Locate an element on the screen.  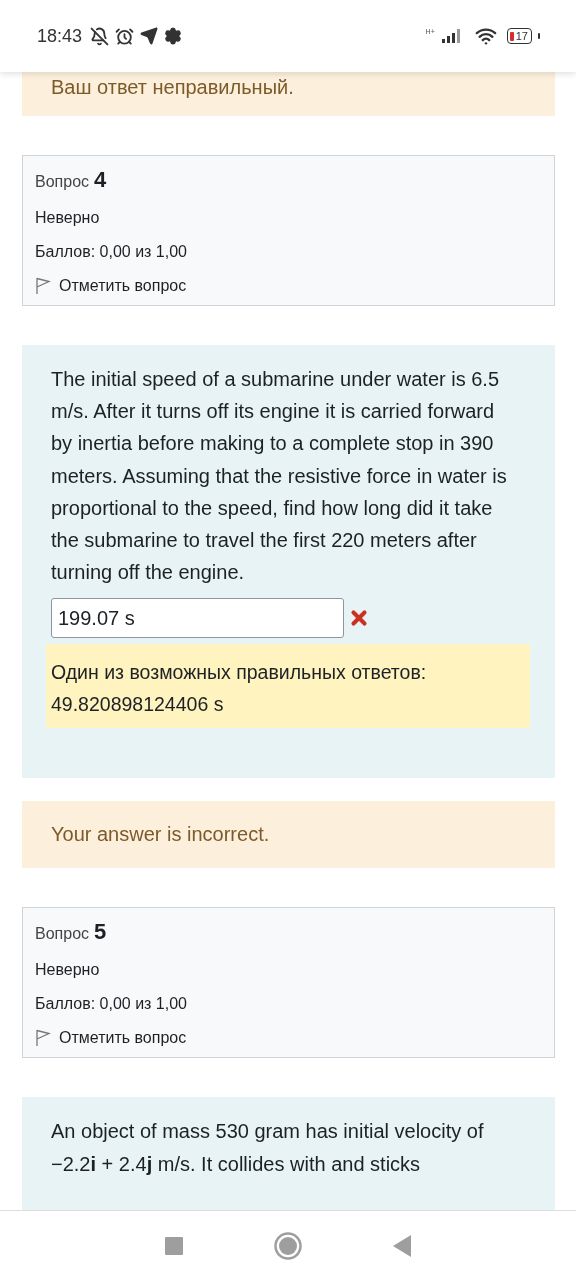
paper-plane-icon is located at coordinates (149, 36).